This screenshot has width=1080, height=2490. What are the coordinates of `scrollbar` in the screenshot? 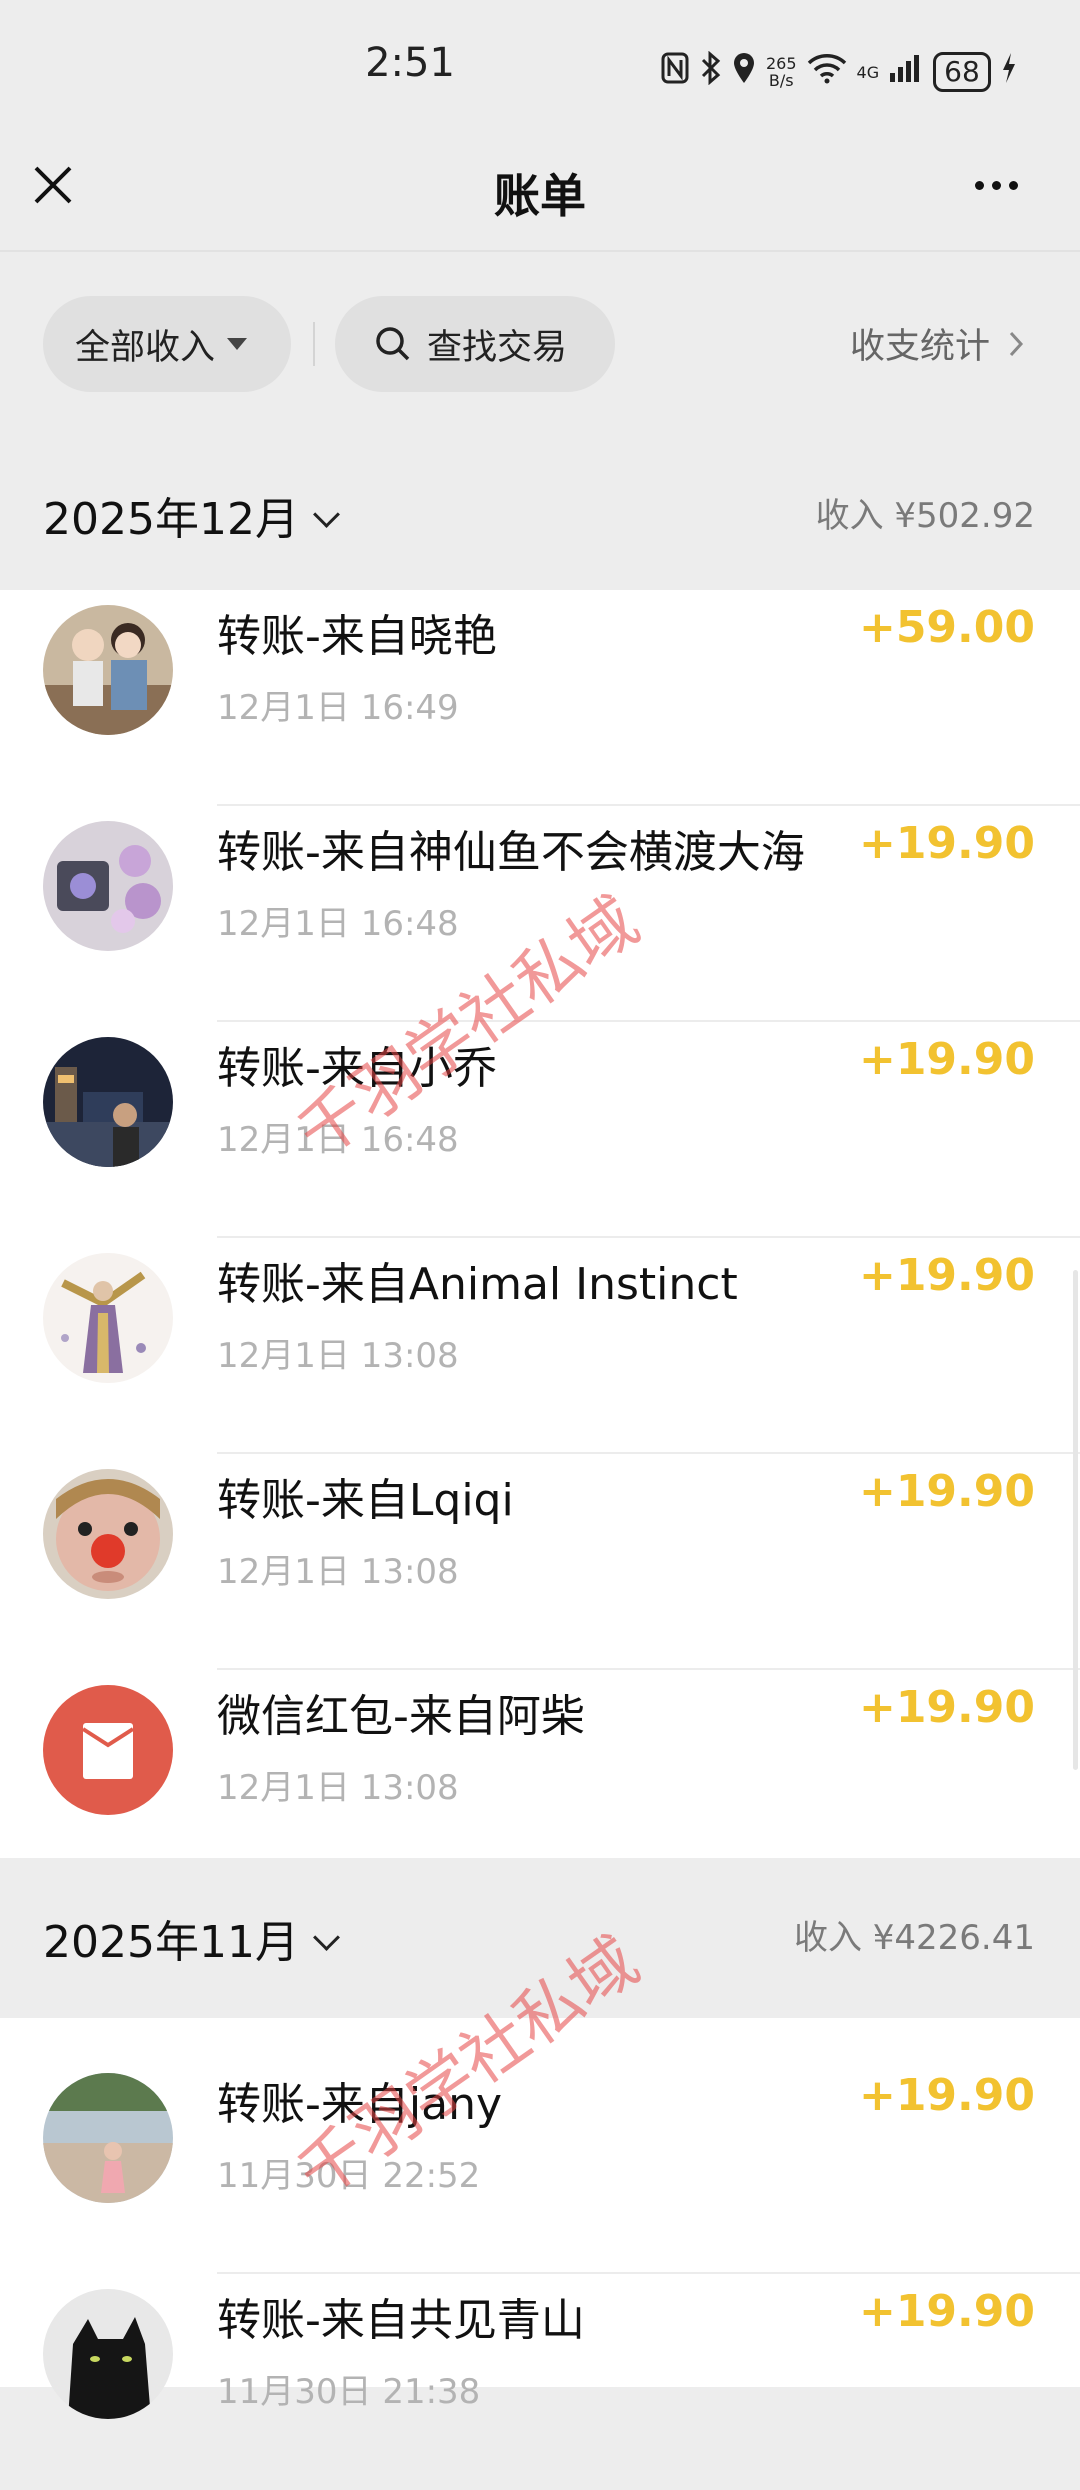 It's located at (1075, 1520).